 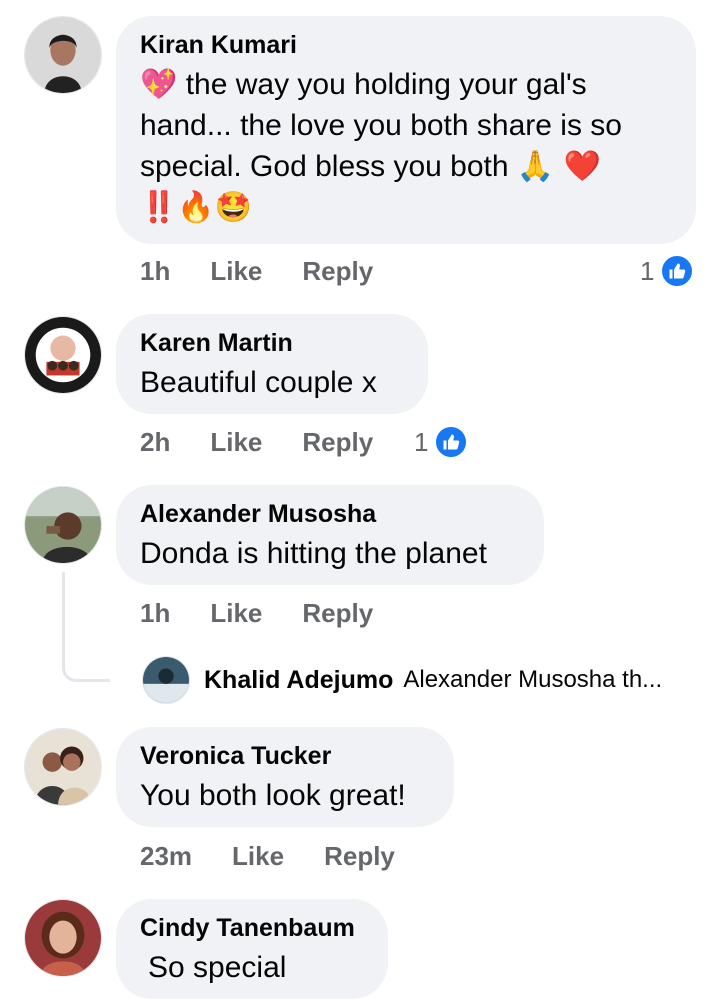 What do you see at coordinates (386, 84) in the screenshot?
I see `comment-line: the way you holding your gal's` at bounding box center [386, 84].